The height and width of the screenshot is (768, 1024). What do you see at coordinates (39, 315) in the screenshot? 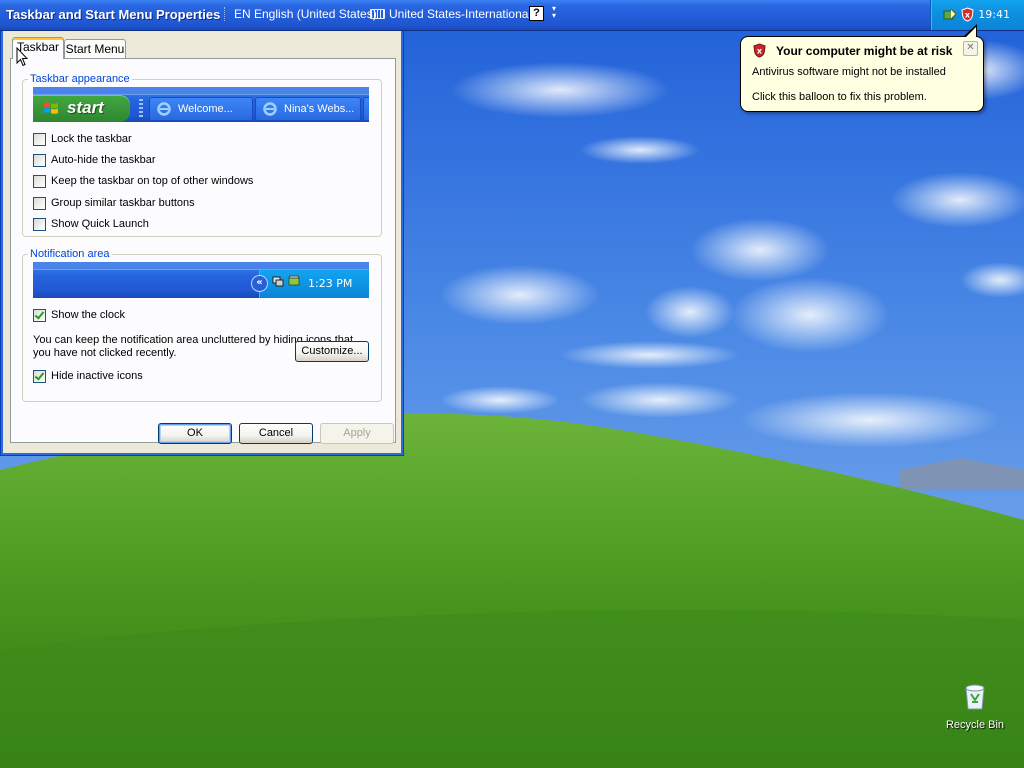
I see `show-clock-checkbox` at bounding box center [39, 315].